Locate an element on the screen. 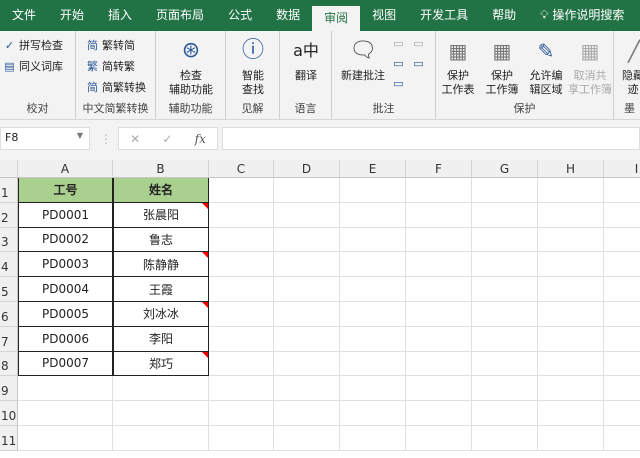 This screenshot has height=458, width=640. cell-I8 is located at coordinates (622, 364).